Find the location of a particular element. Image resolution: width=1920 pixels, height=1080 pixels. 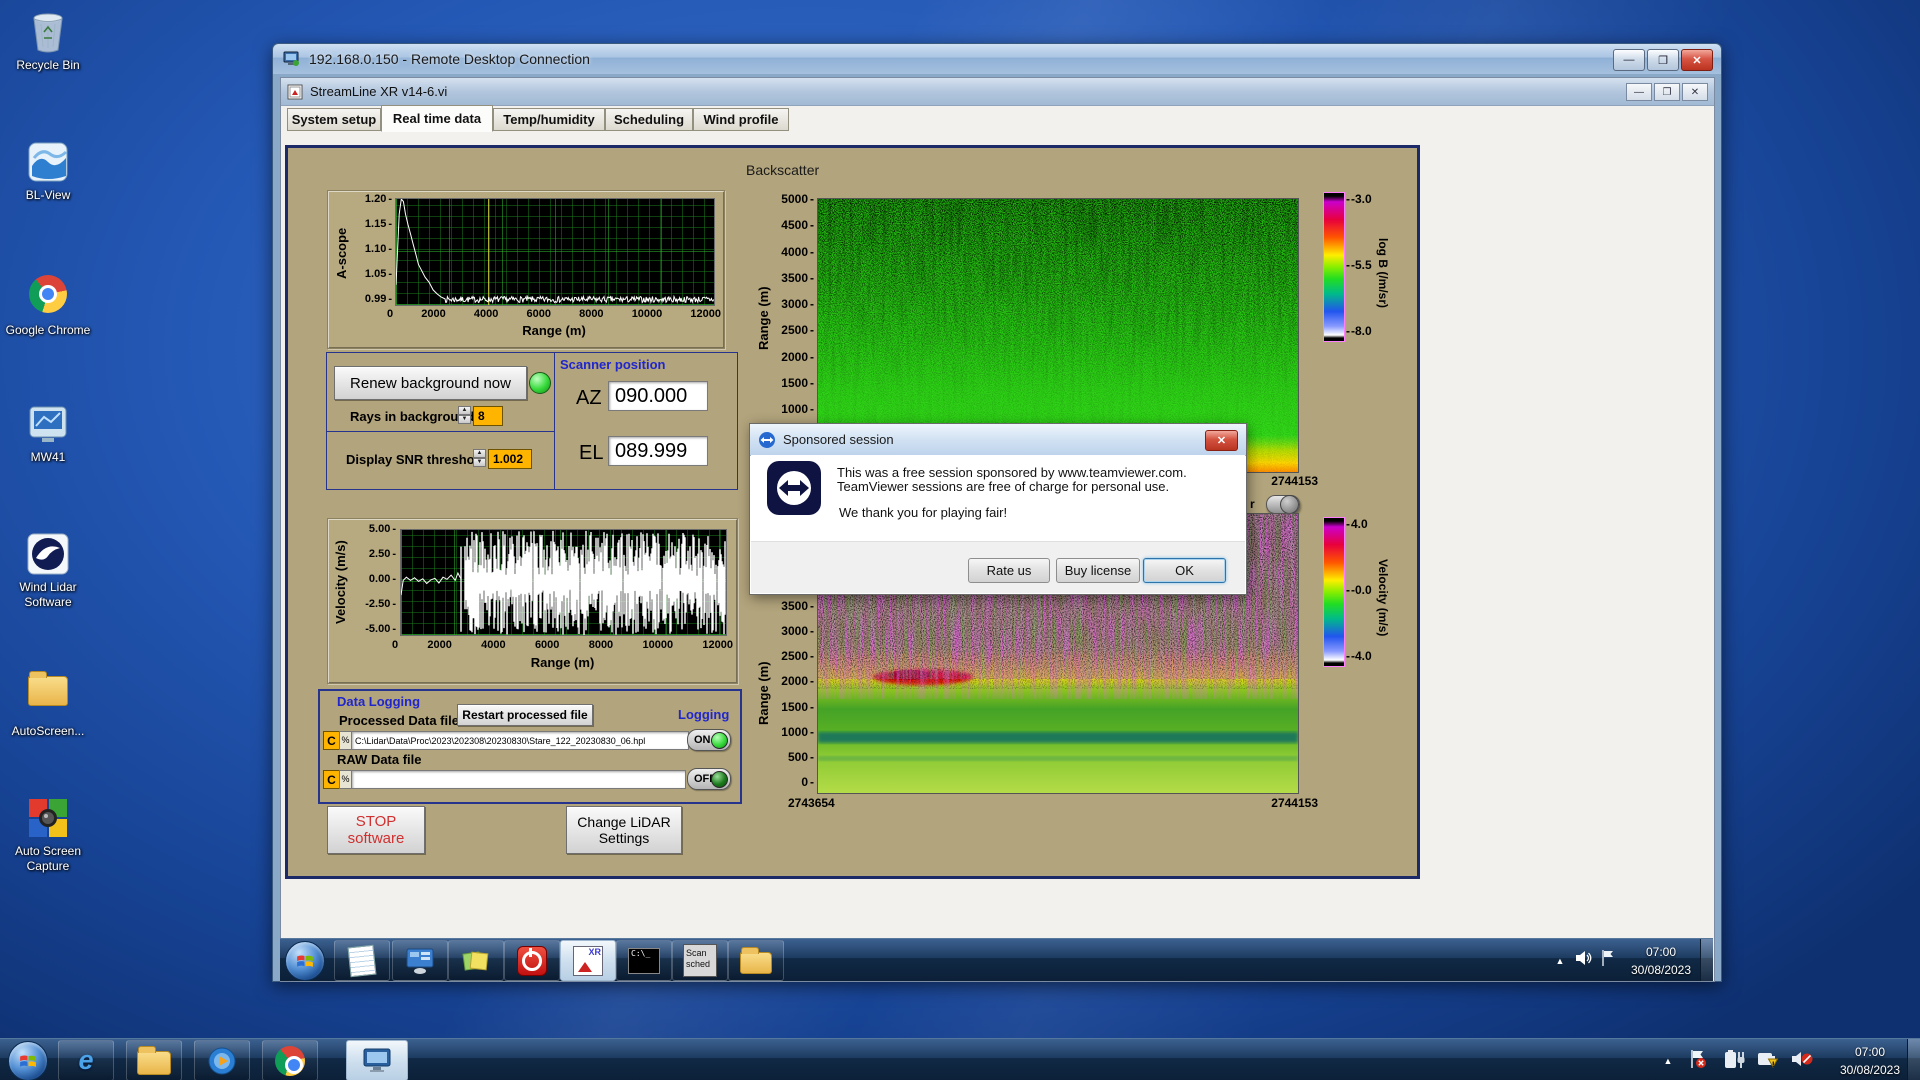

taskbar-power-app is located at coordinates (532, 960).